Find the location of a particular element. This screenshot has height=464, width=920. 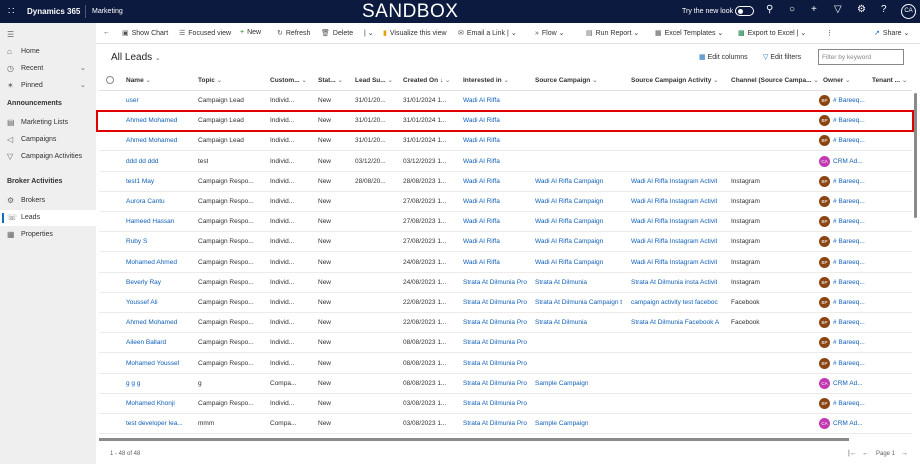

sidebar-item-marketing-lists: ▤ Marketing Lists is located at coordinates (48, 123).